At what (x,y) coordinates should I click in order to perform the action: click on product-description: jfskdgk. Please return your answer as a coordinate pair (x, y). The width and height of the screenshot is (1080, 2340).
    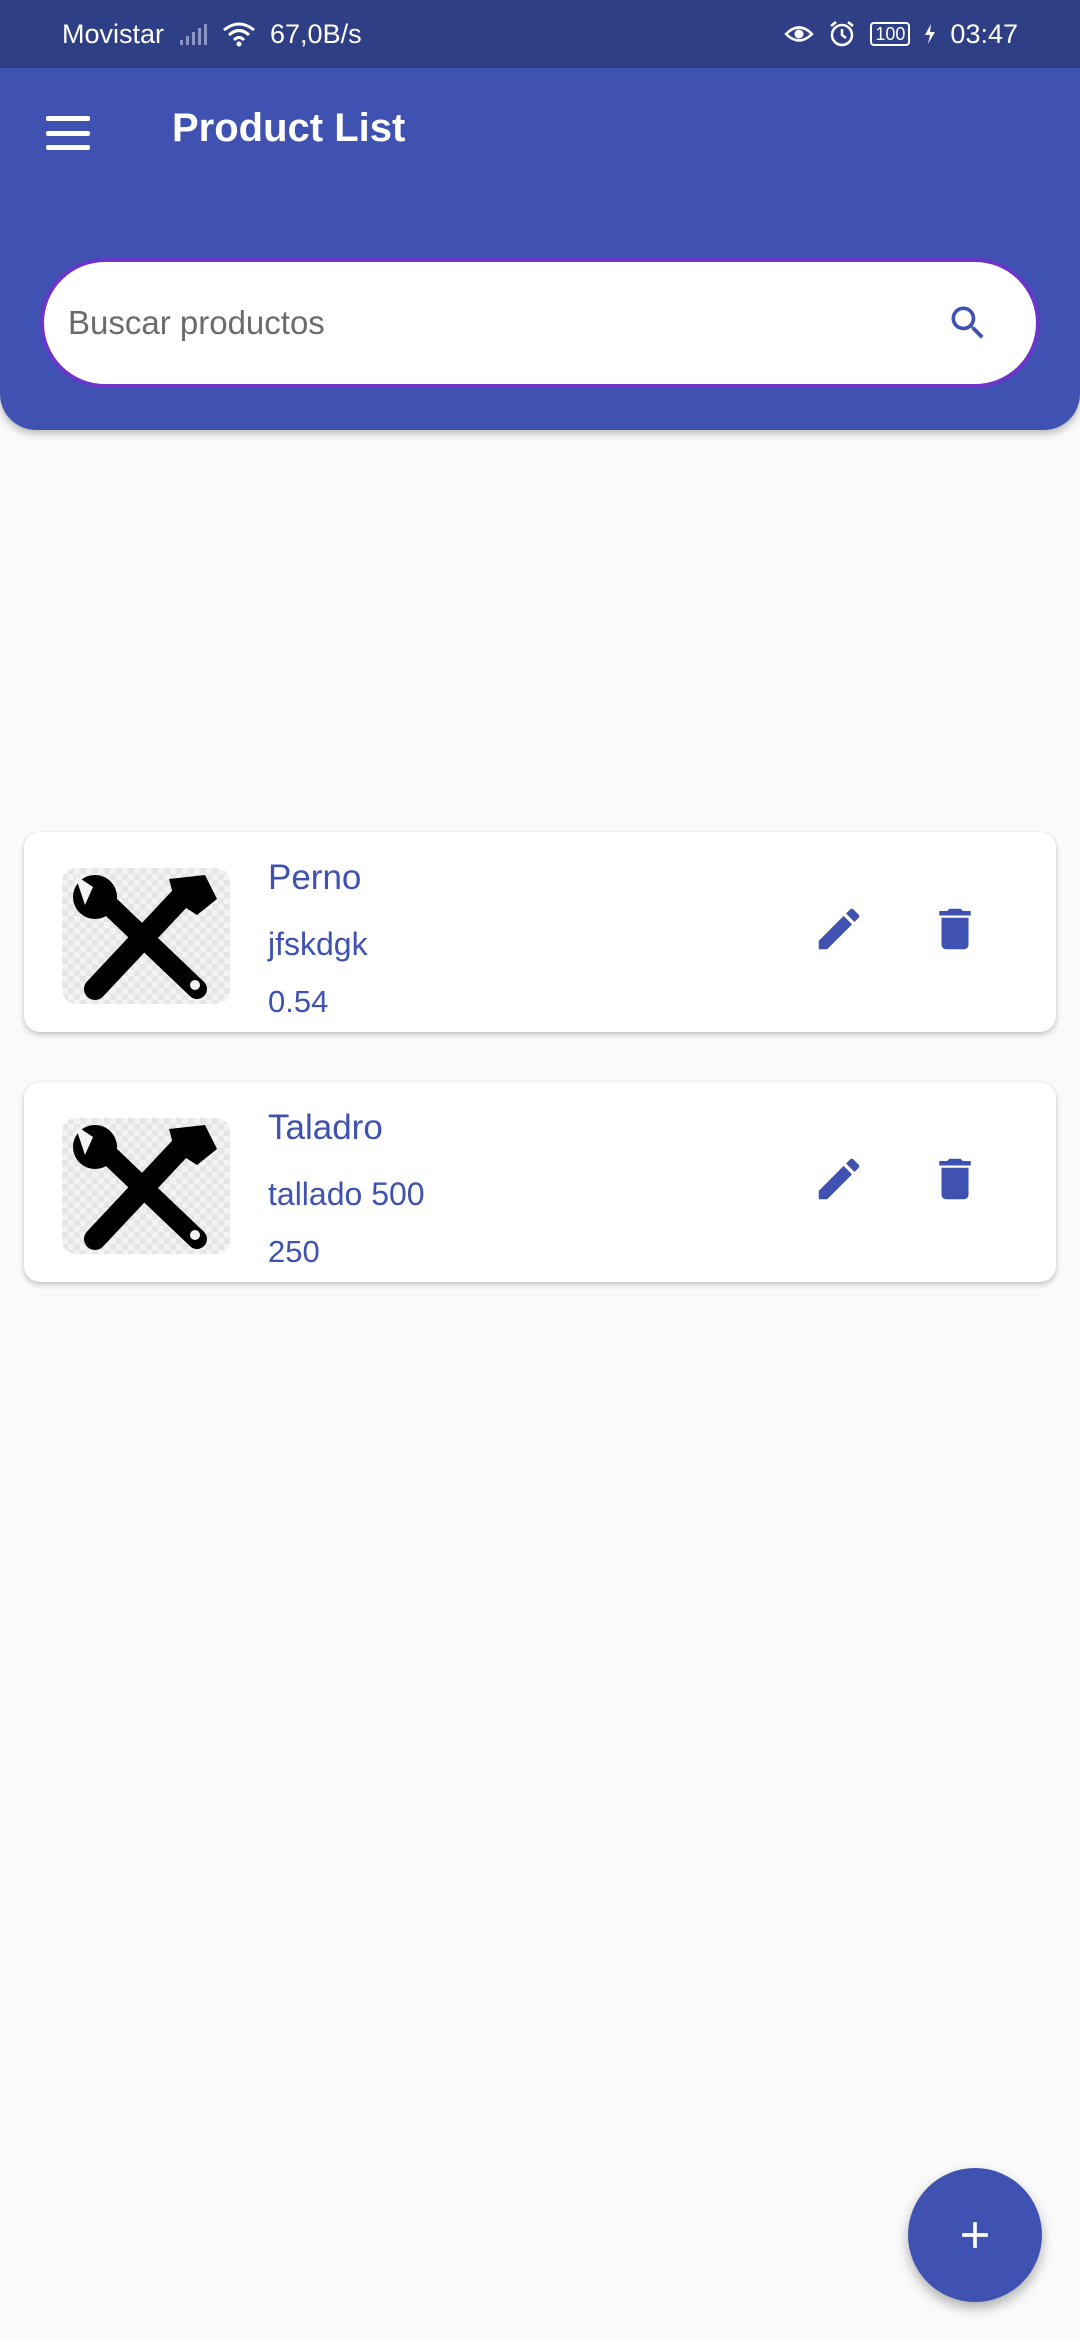
    Looking at the image, I should click on (318, 944).